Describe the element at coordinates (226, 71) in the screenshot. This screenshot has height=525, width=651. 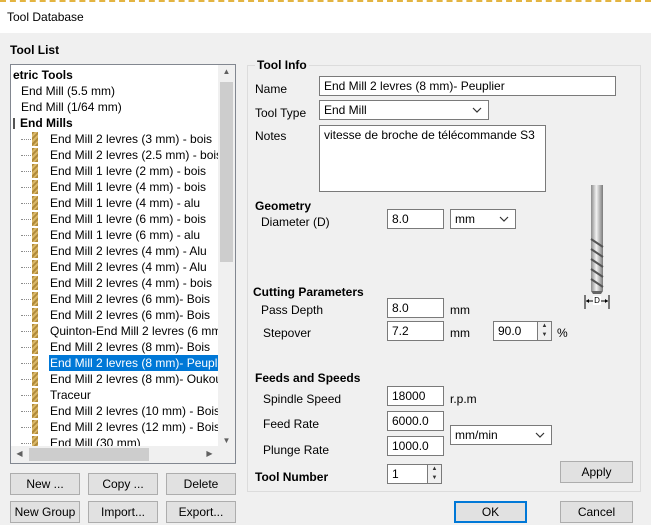
I see `scroll-up-icon: ▲` at that location.